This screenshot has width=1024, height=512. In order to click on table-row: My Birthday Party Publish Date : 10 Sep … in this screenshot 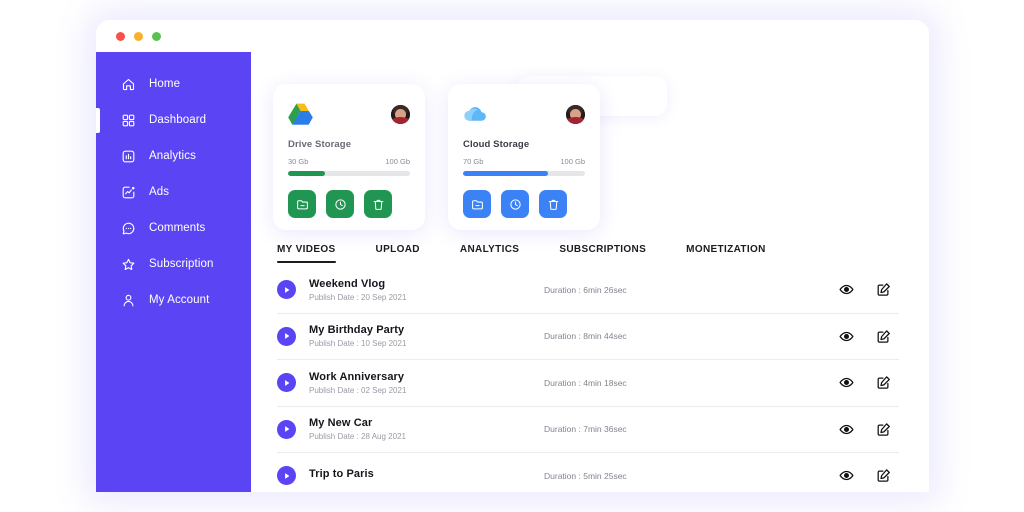, I will do `click(588, 337)`.